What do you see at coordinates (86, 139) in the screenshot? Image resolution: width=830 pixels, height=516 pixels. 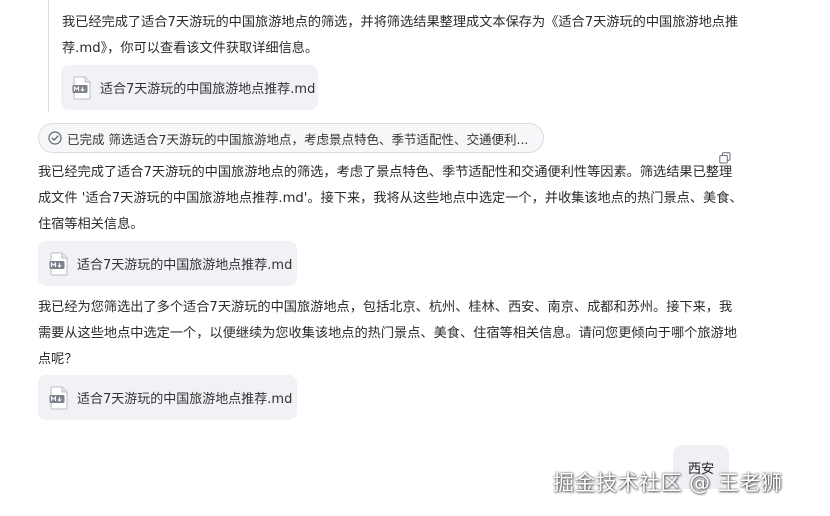 I see `status-label: 已完成` at bounding box center [86, 139].